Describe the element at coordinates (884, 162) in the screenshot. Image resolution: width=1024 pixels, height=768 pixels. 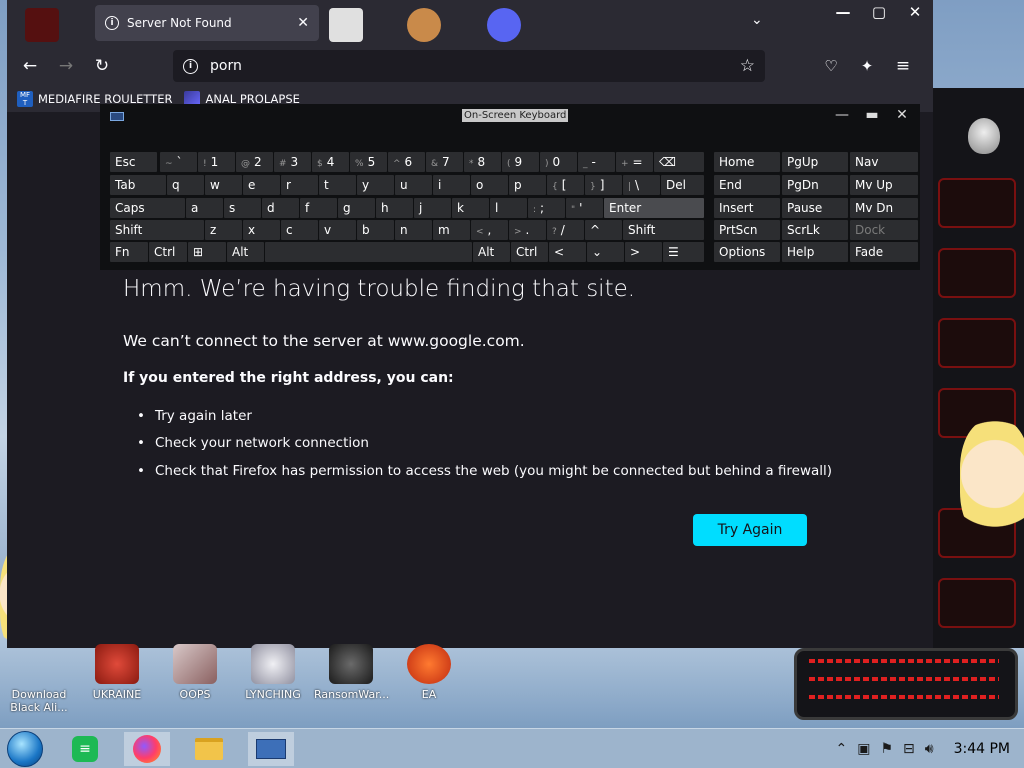
I see `osk-key-nav: Nav` at that location.